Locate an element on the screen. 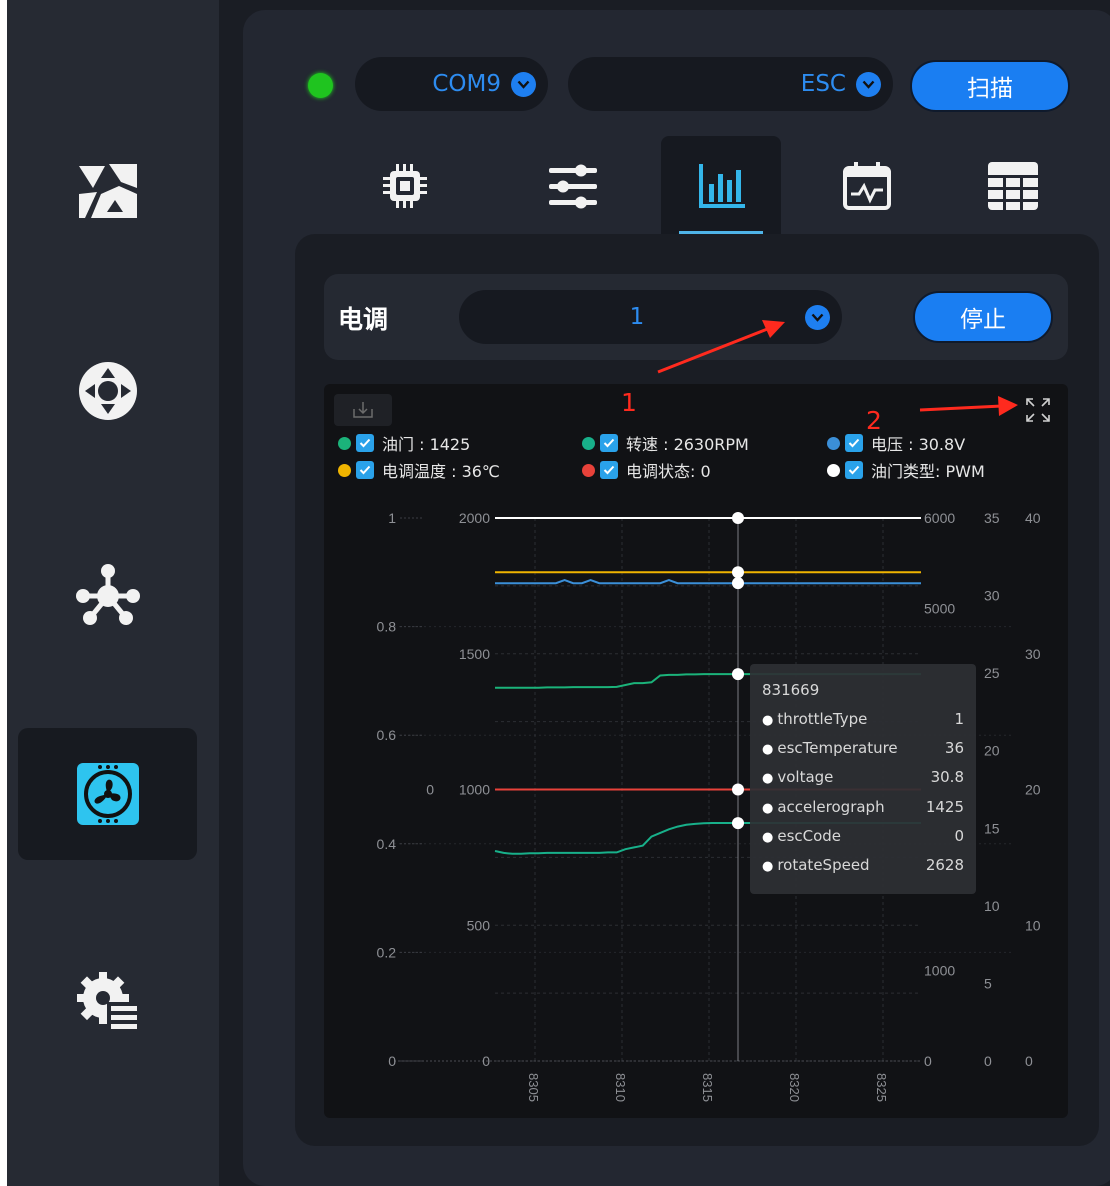 This screenshot has width=1110, height=1186. tooltip-value: 1 is located at coordinates (959, 719).